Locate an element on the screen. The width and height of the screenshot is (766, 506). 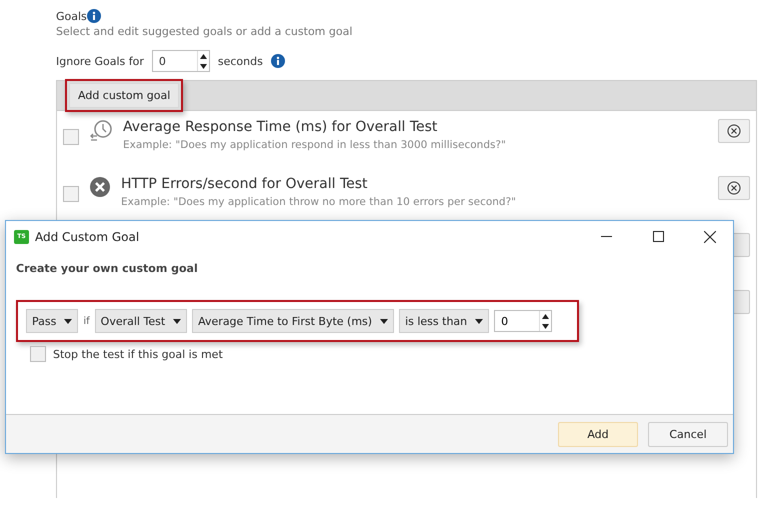
maximize-icon is located at coordinates (658, 236).